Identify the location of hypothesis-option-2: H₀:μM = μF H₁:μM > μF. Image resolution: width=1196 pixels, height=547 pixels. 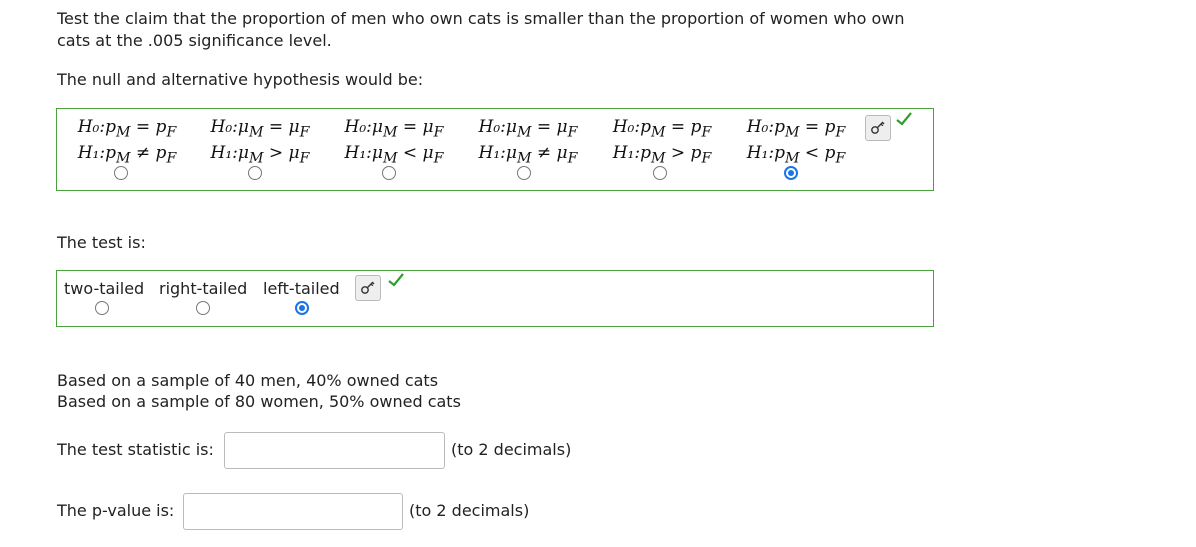
(260, 143).